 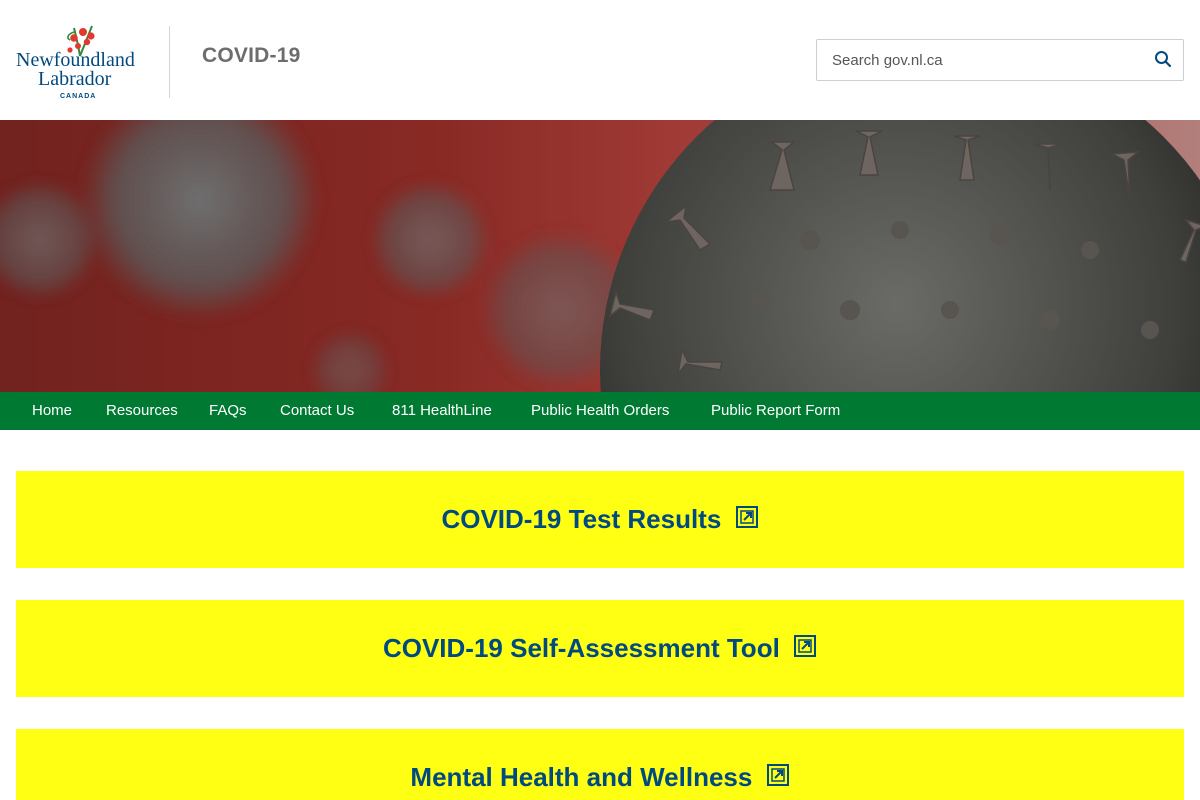 What do you see at coordinates (317, 411) in the screenshot?
I see `nav-item-contact-us: Contact Us` at bounding box center [317, 411].